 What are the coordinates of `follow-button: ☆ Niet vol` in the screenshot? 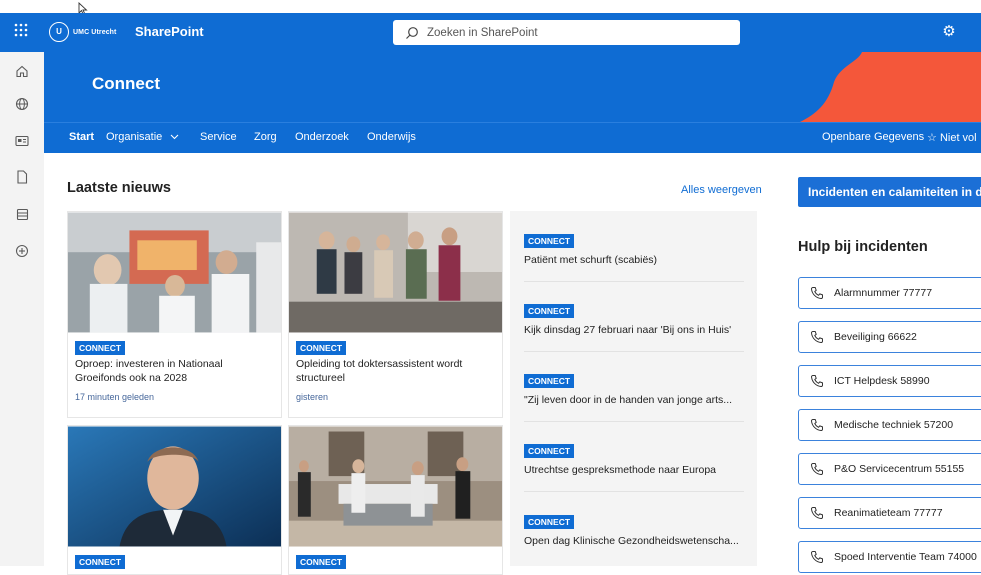 It's located at (952, 137).